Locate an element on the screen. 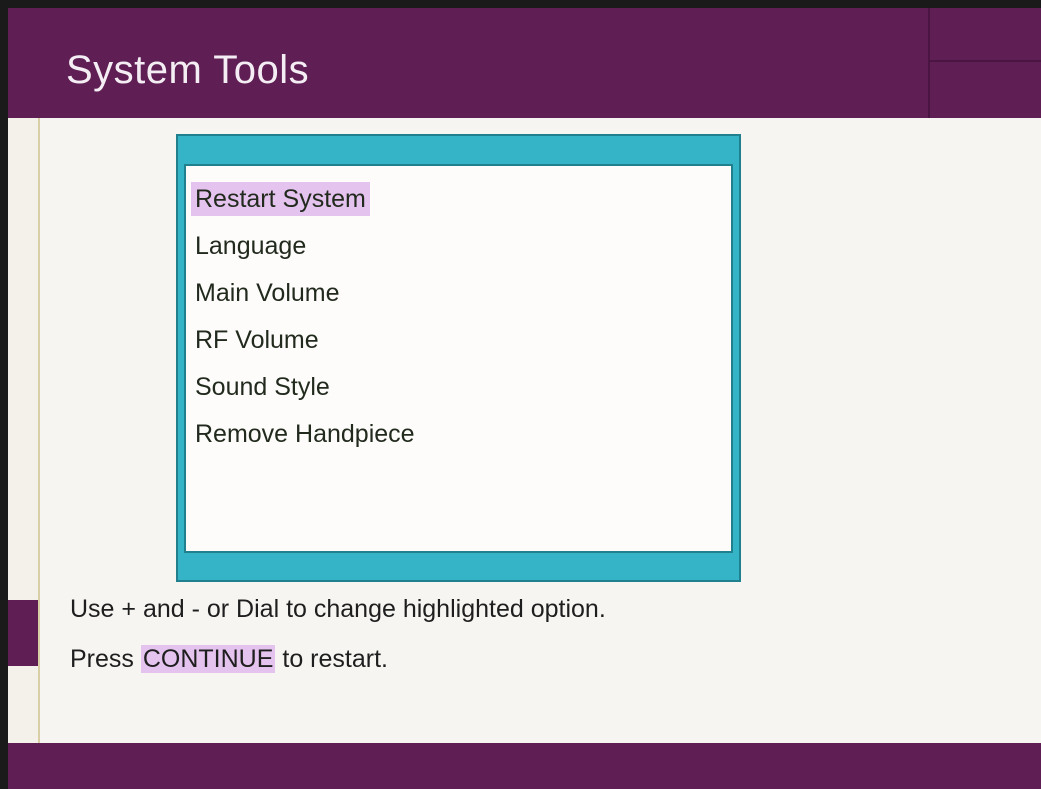 This screenshot has height=789, width=1041. menu-item-restart-system: Restart System is located at coordinates (280, 199).